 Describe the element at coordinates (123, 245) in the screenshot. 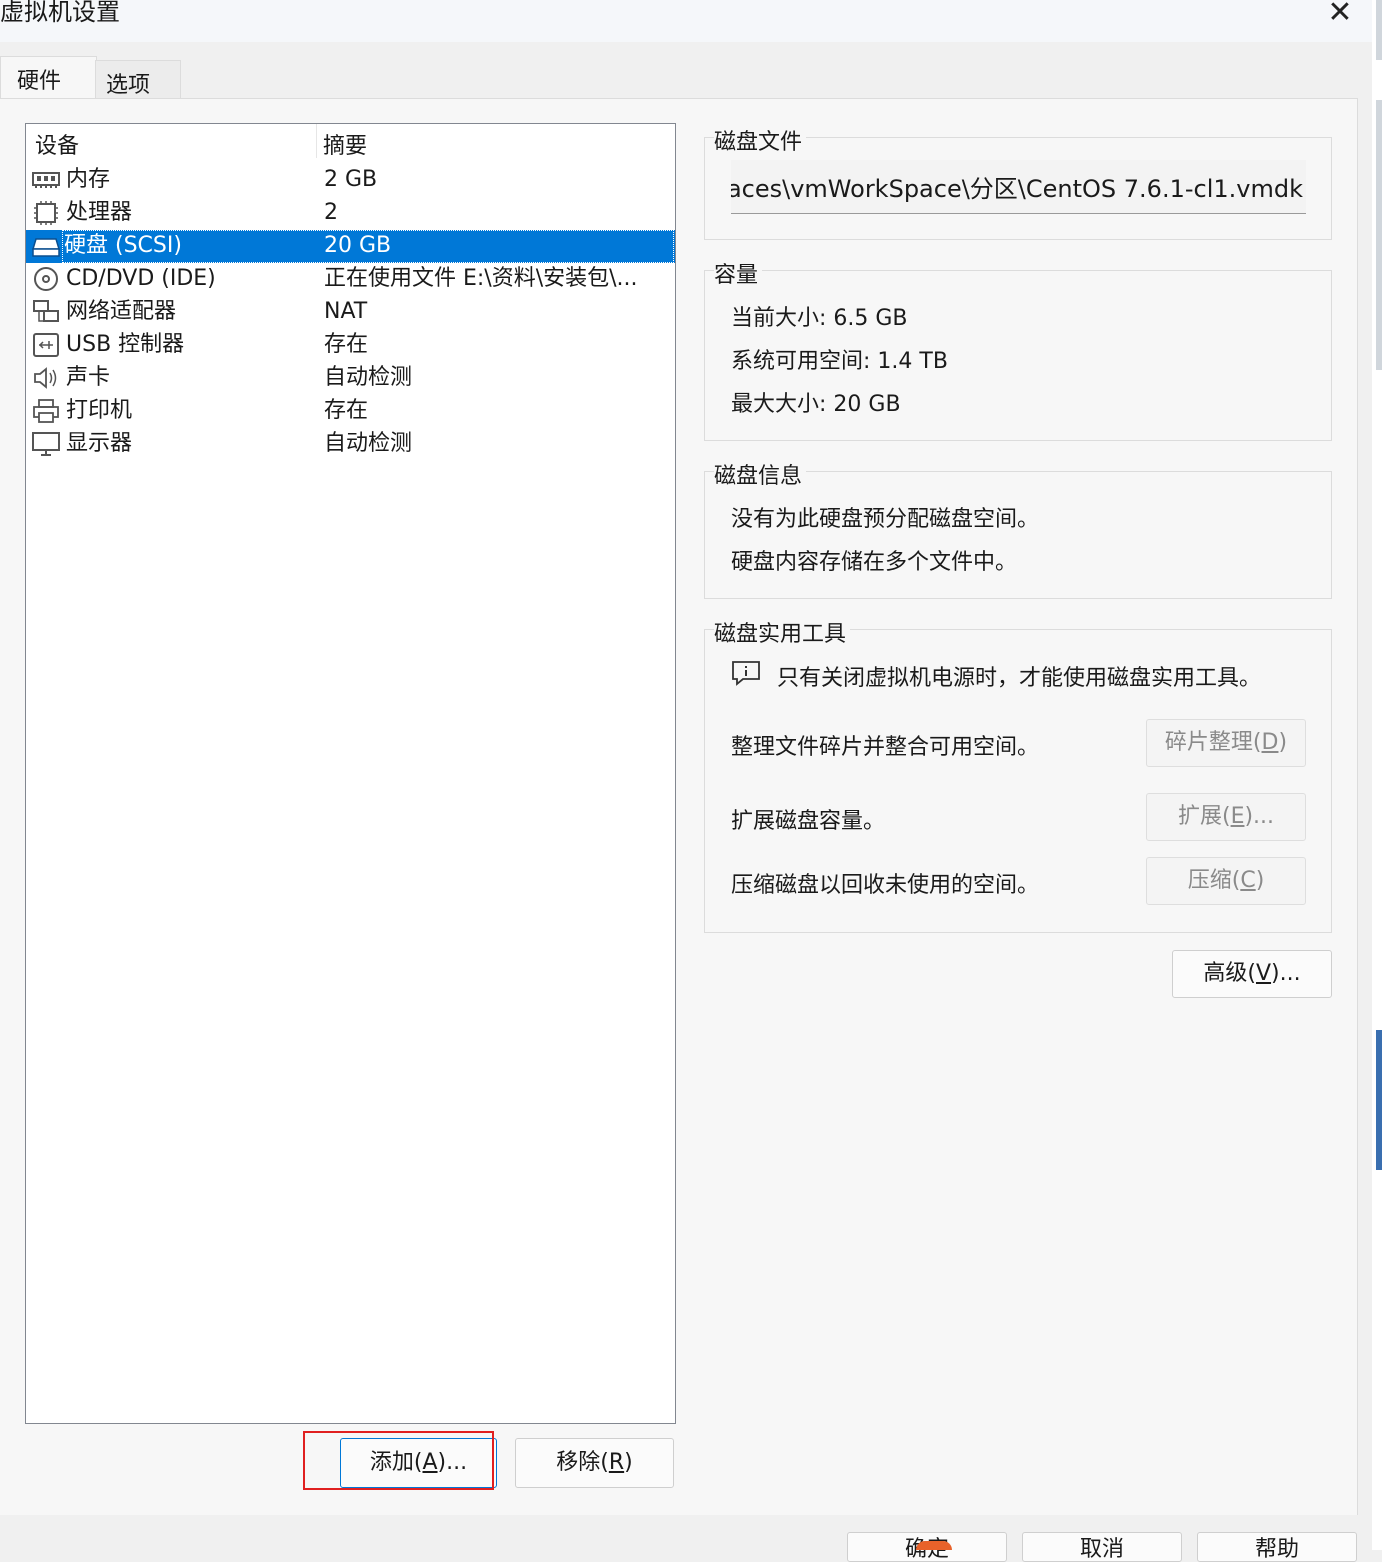

I see `device-name: 硬盘 (SCSI)` at that location.